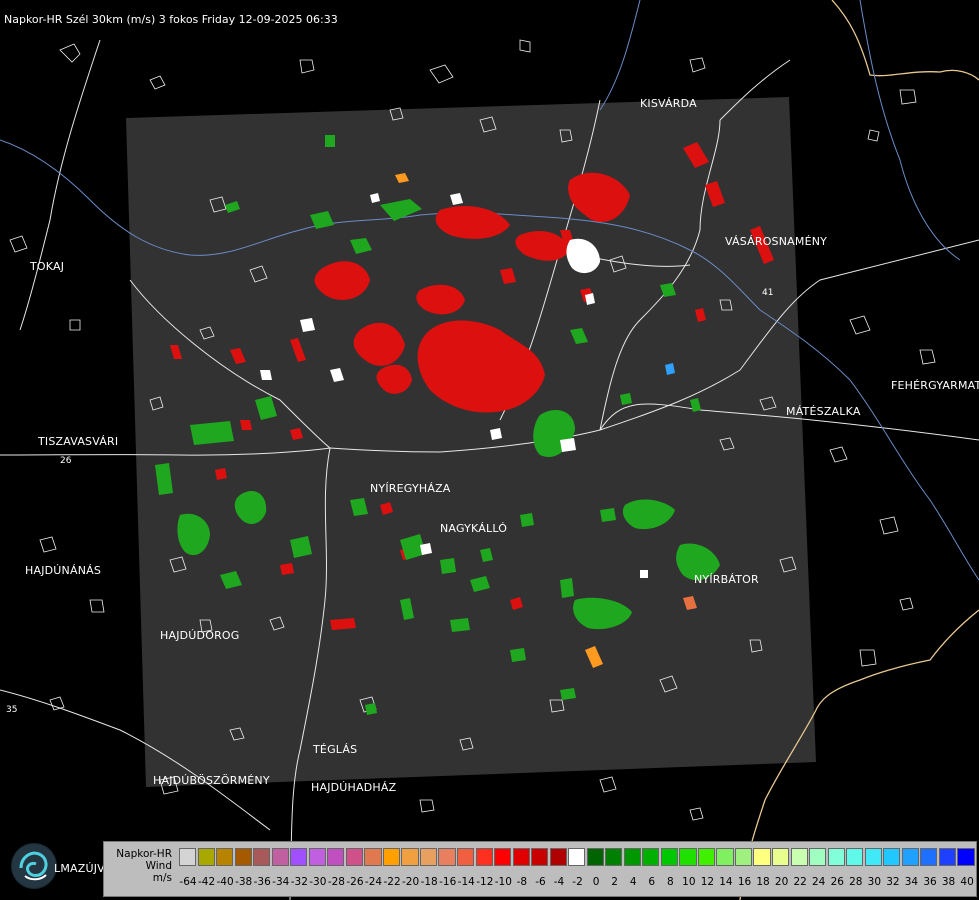 The width and height of the screenshot is (979, 900). I want to click on legend-tick-label: -14, so click(466, 882).